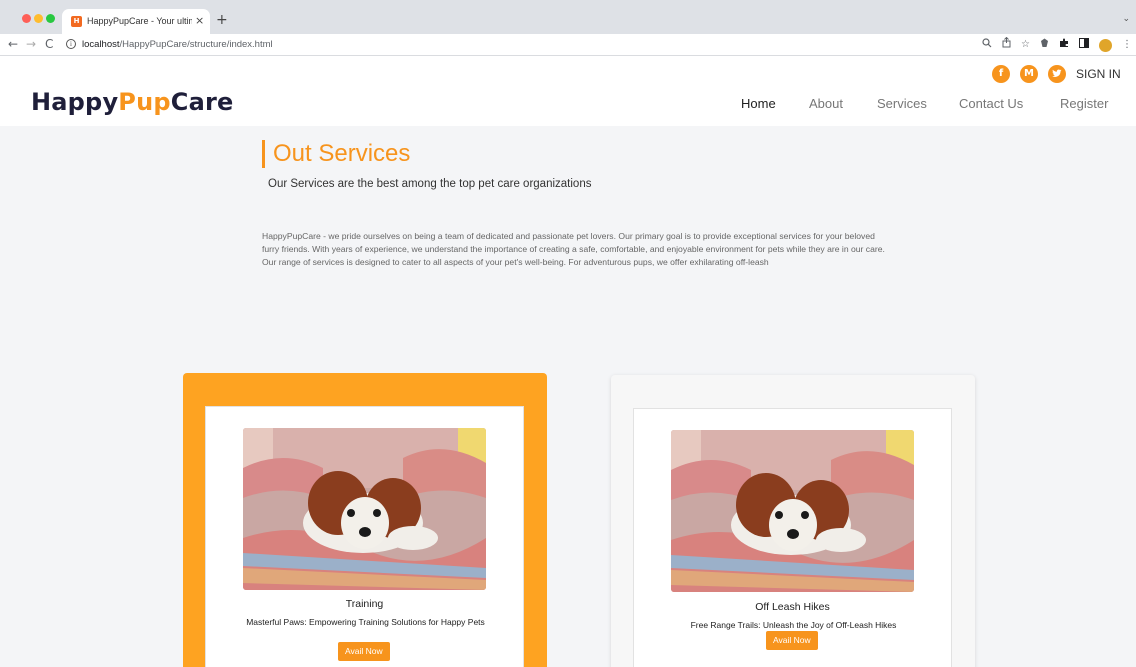  I want to click on bookmark-star-icon: ☆, so click(1025, 45).